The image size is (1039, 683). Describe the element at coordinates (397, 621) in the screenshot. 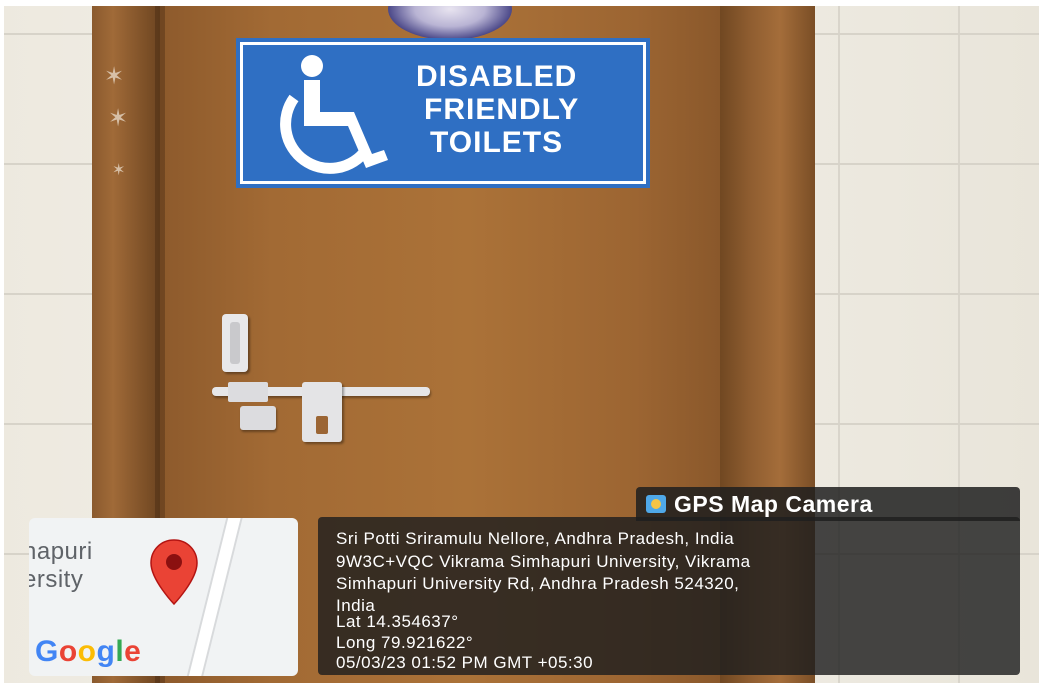

I see `latitude-line: Lat 14.354637°` at that location.